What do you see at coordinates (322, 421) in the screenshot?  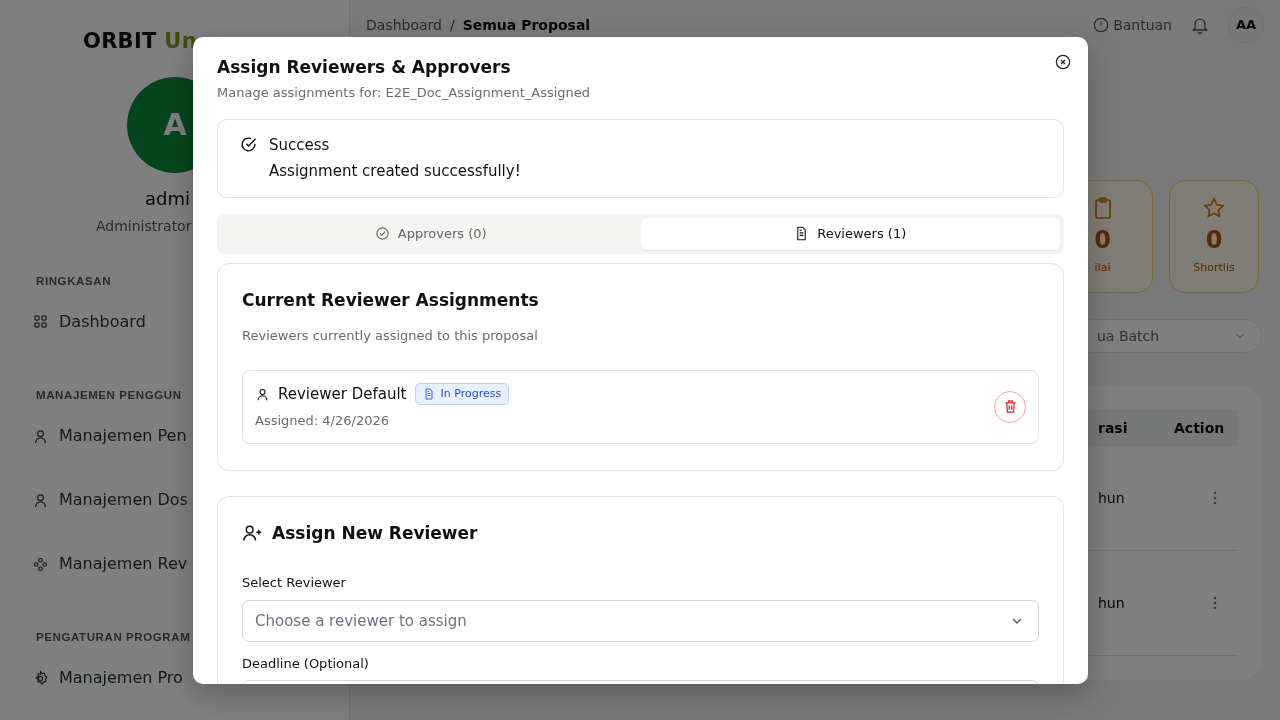 I see `assigned-date: Assigned: 4/26/2026` at bounding box center [322, 421].